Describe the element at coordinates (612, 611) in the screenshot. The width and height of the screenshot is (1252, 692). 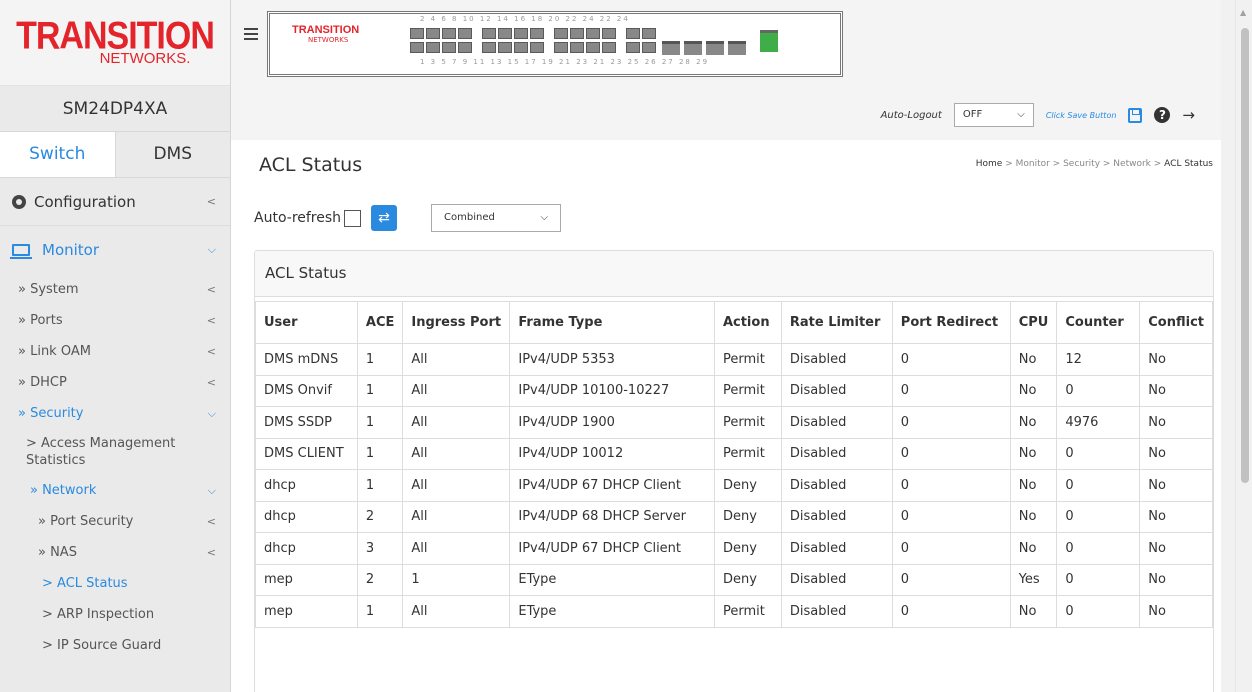
I see `table-cell: EType` at that location.